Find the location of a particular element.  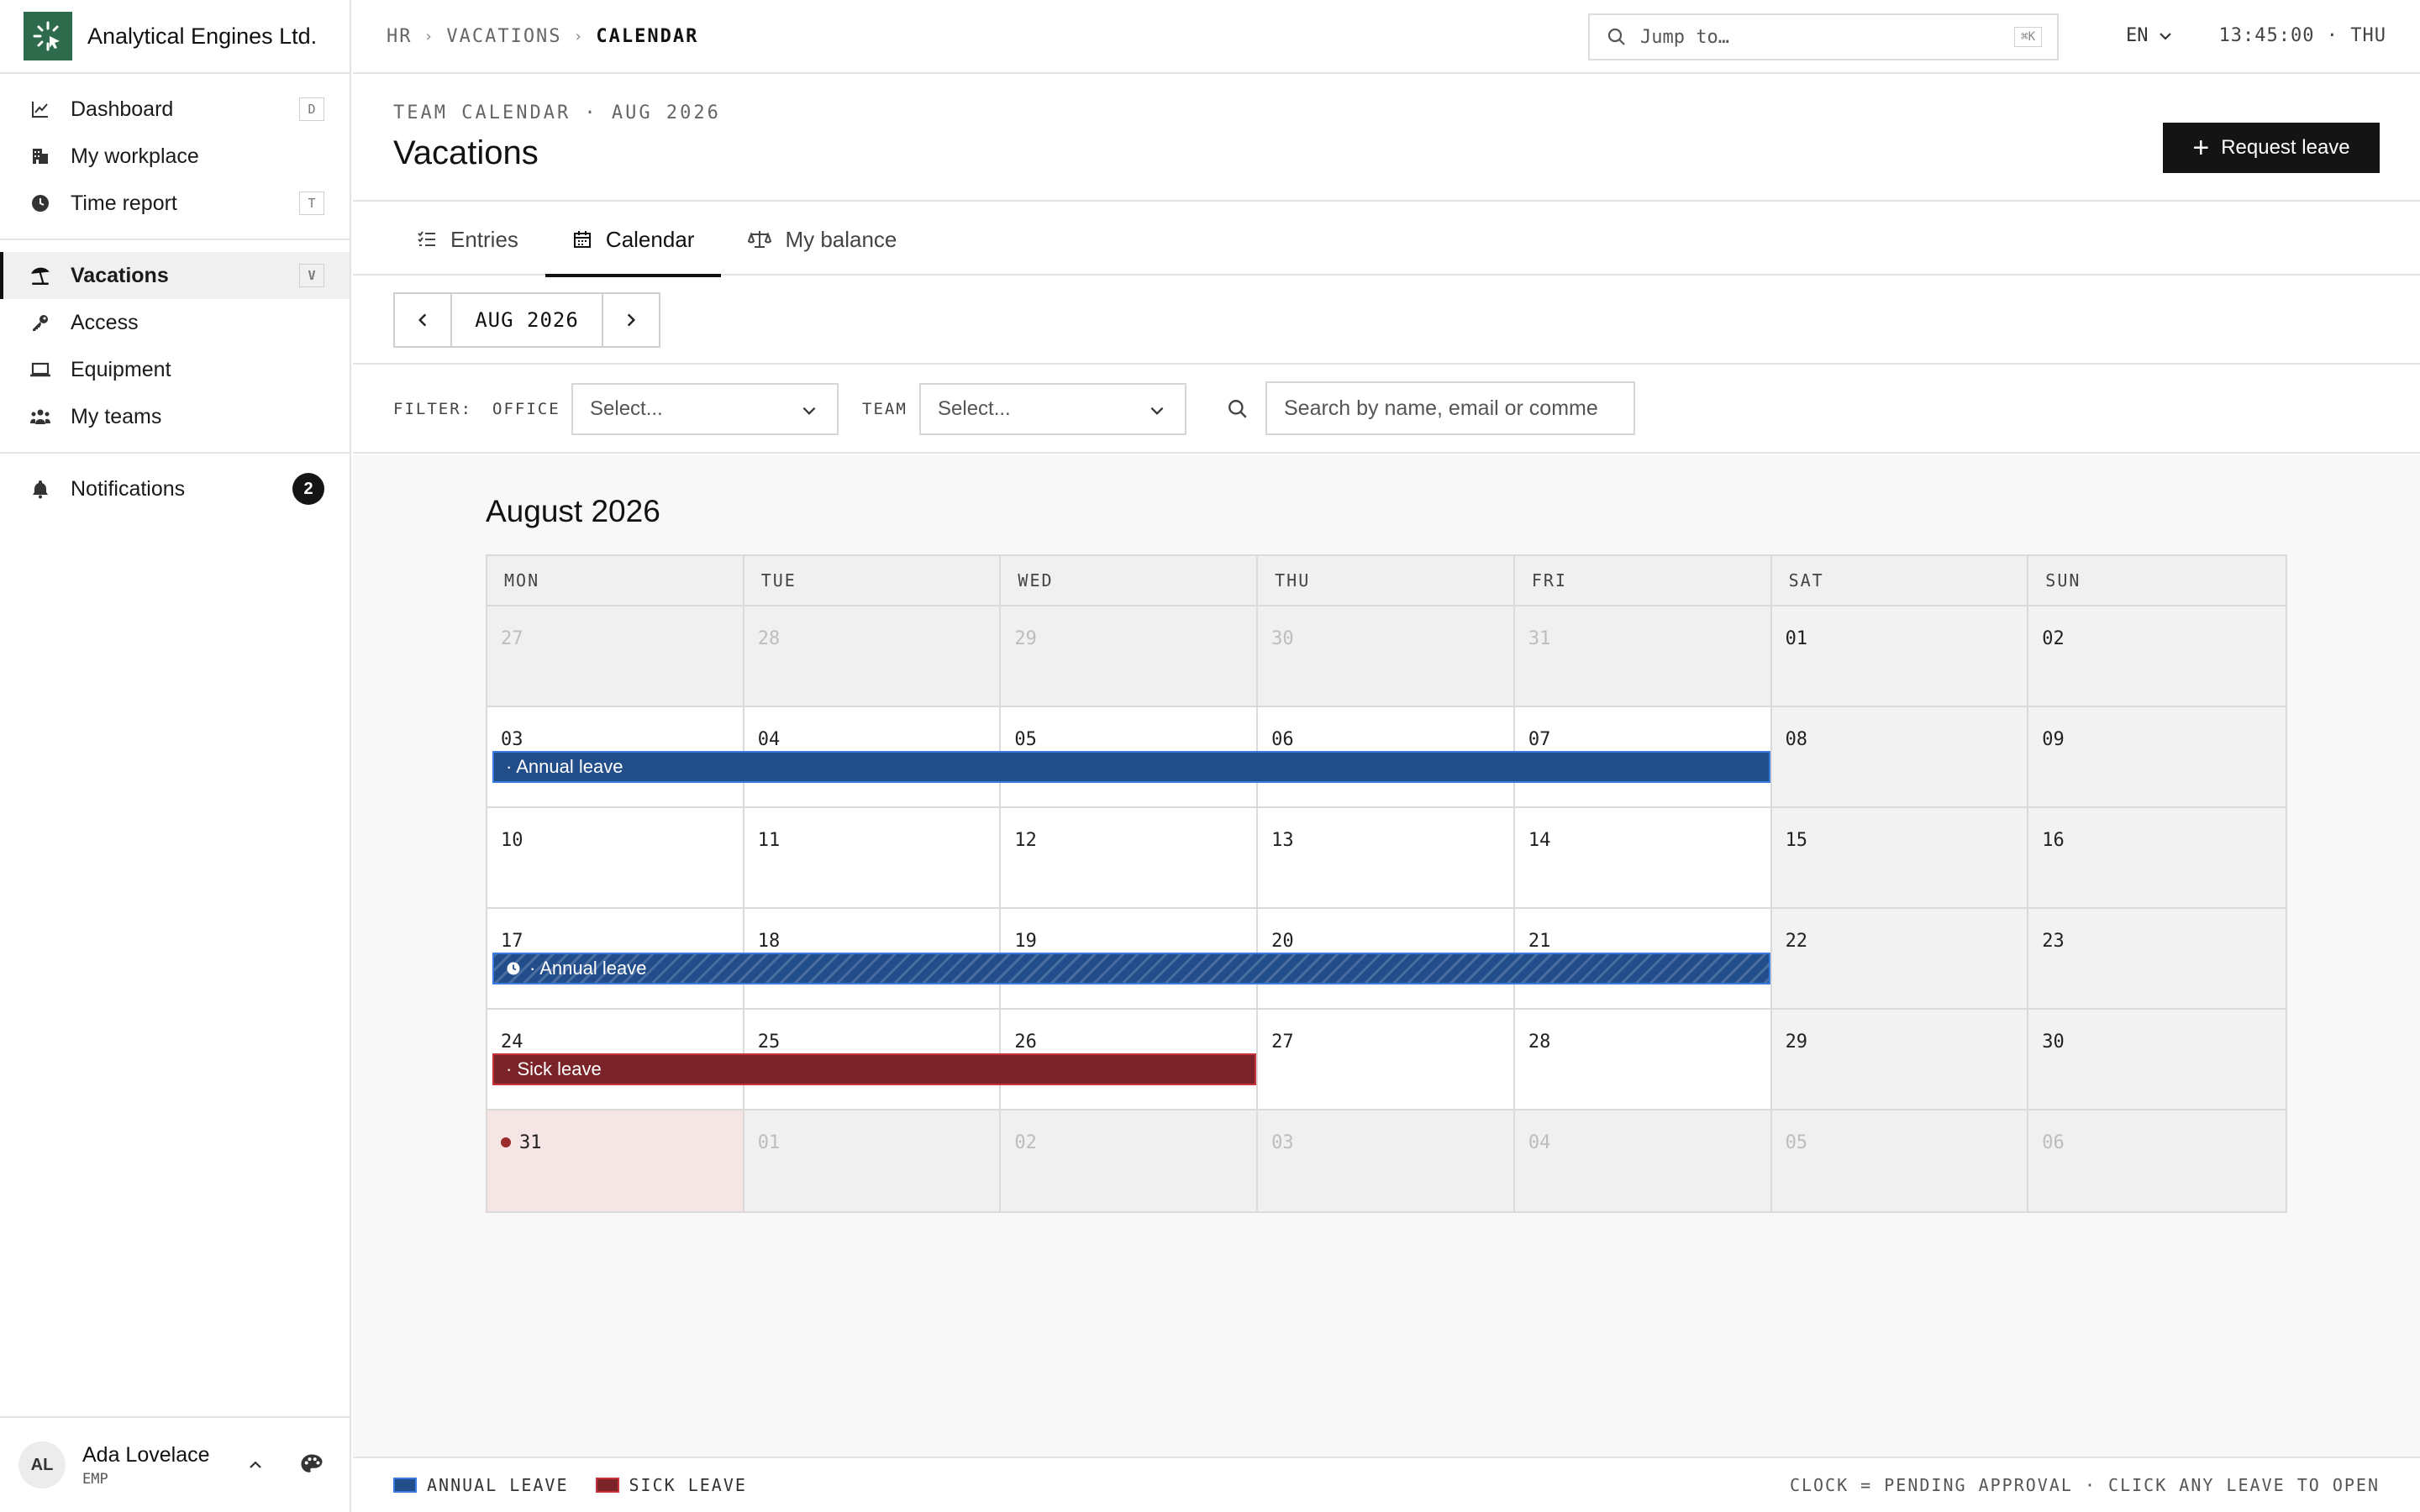

breadcrumb-hr: HR is located at coordinates (400, 36).